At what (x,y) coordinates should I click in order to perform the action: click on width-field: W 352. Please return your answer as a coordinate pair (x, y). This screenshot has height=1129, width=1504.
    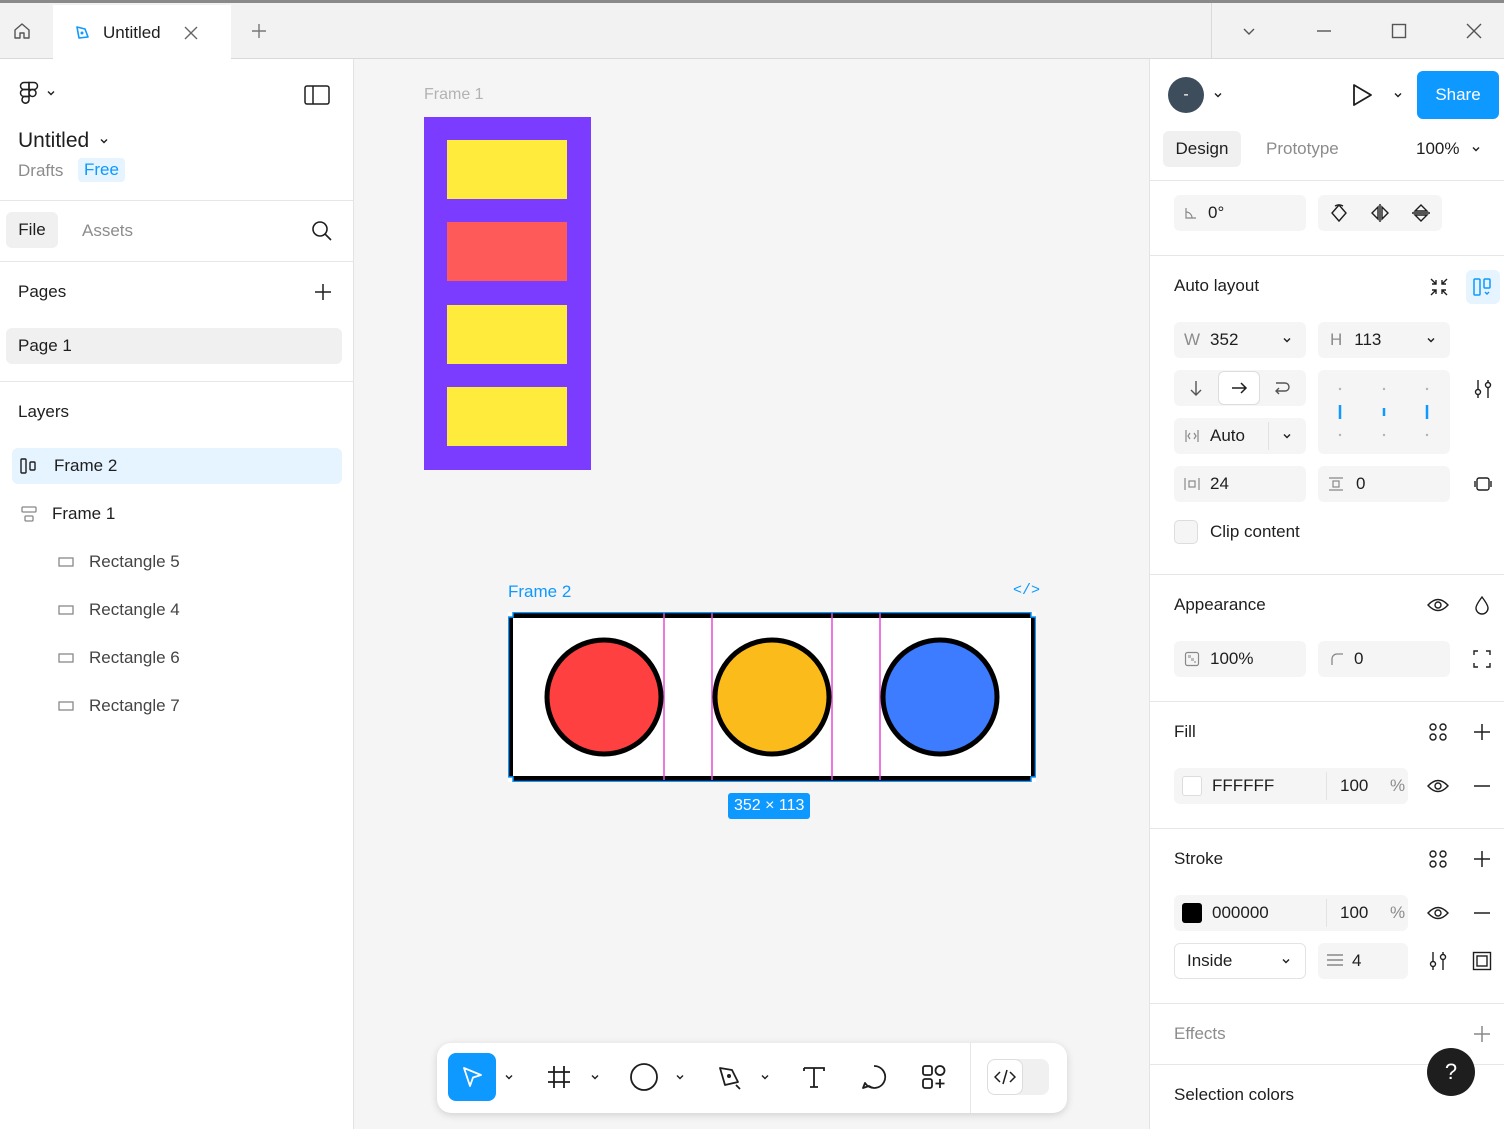
    Looking at the image, I should click on (1240, 340).